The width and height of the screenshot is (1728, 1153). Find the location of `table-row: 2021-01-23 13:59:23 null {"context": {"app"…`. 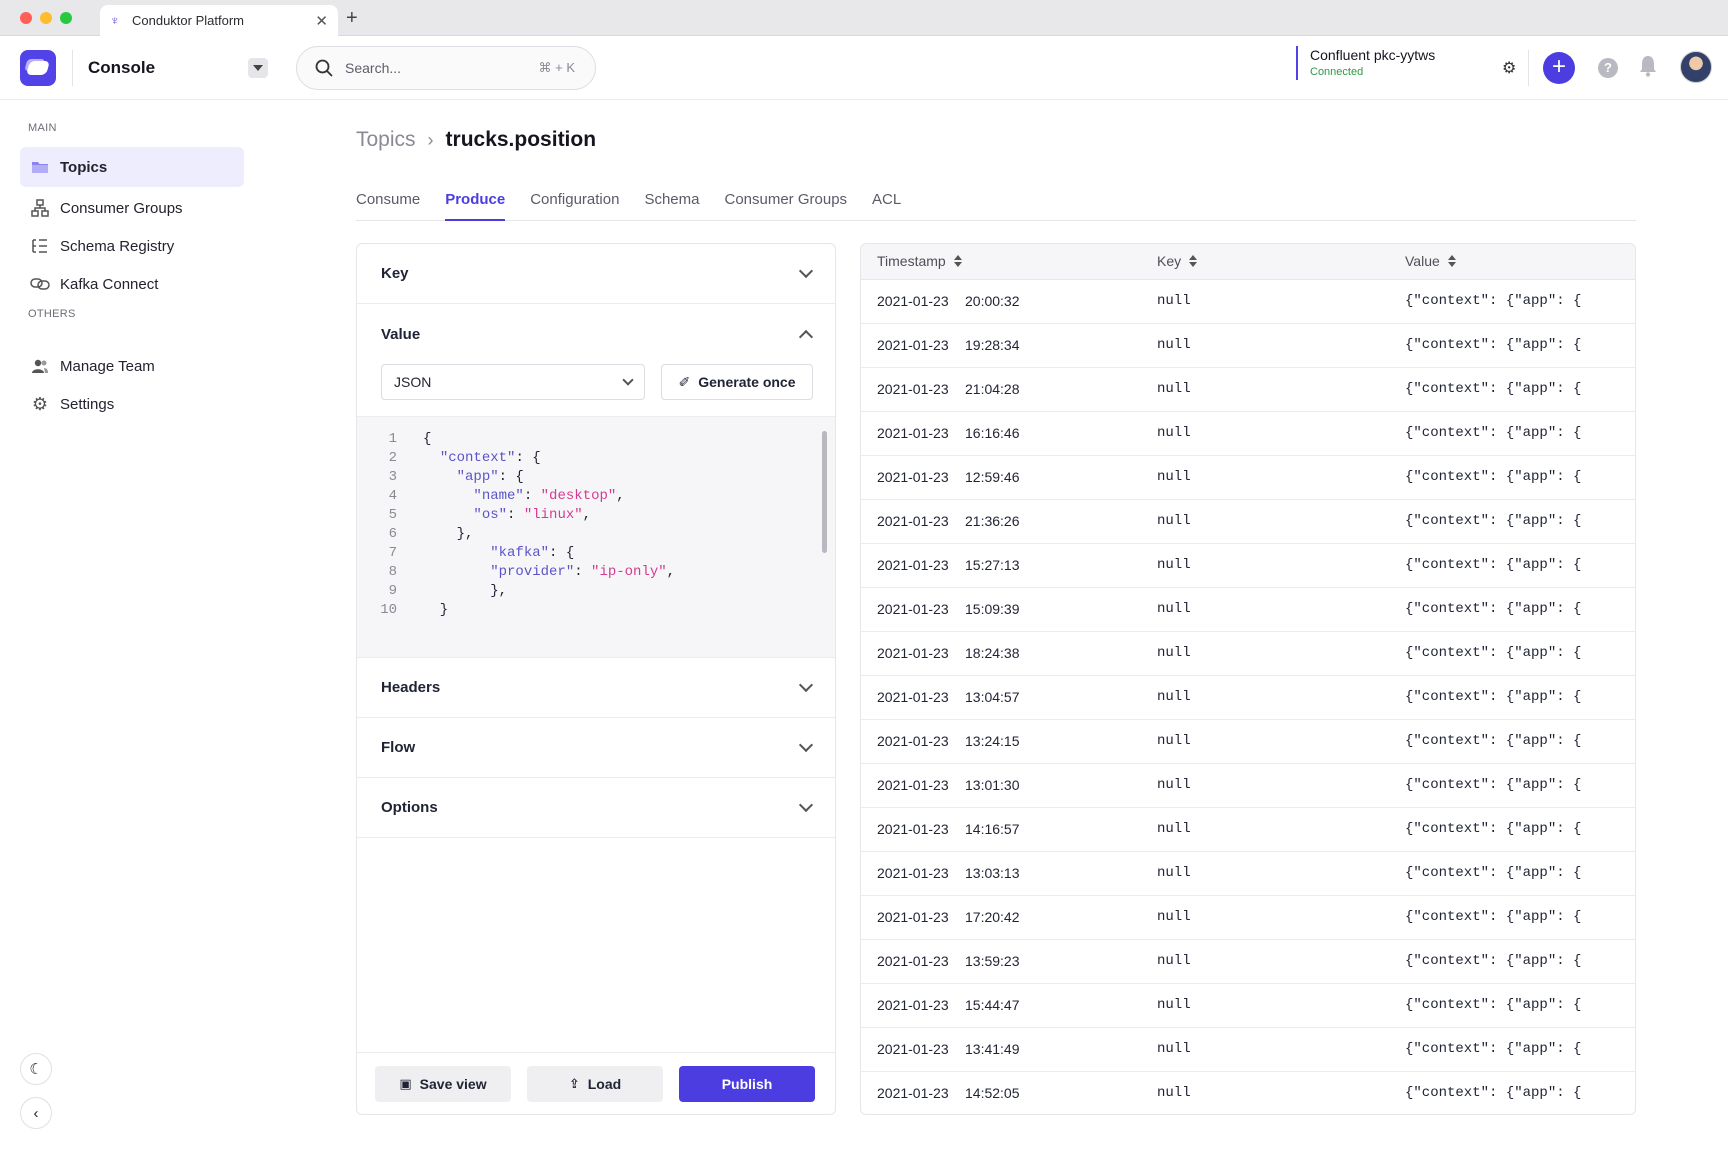

table-row: 2021-01-23 13:59:23 null {"context": {"app"… is located at coordinates (1248, 962).